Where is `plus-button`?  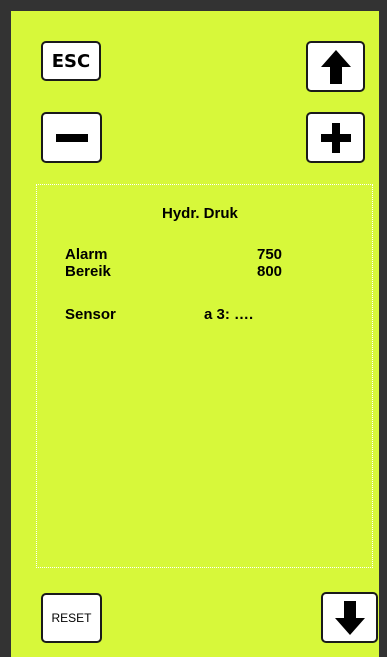
plus-button is located at coordinates (335, 137).